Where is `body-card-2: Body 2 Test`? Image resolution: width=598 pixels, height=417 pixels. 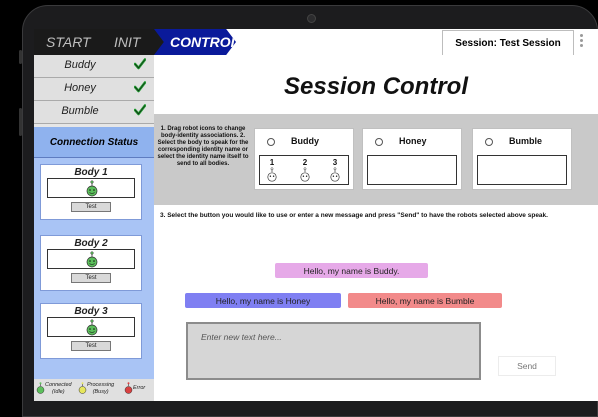 body-card-2: Body 2 Test is located at coordinates (91, 263).